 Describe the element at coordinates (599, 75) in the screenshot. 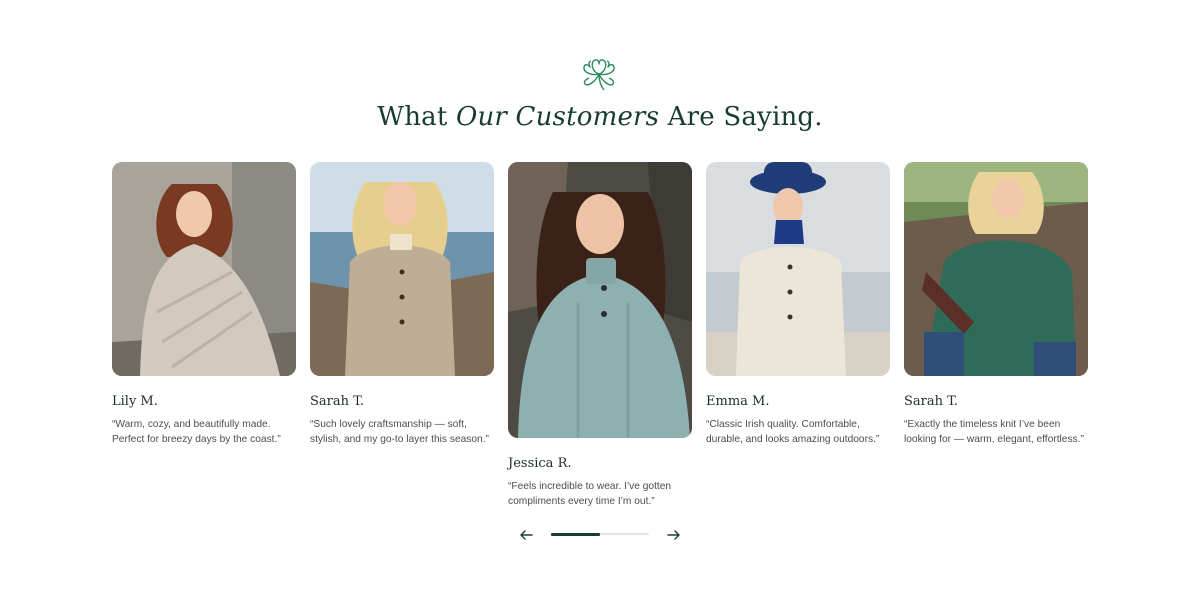

I see `shamrock-icon` at that location.